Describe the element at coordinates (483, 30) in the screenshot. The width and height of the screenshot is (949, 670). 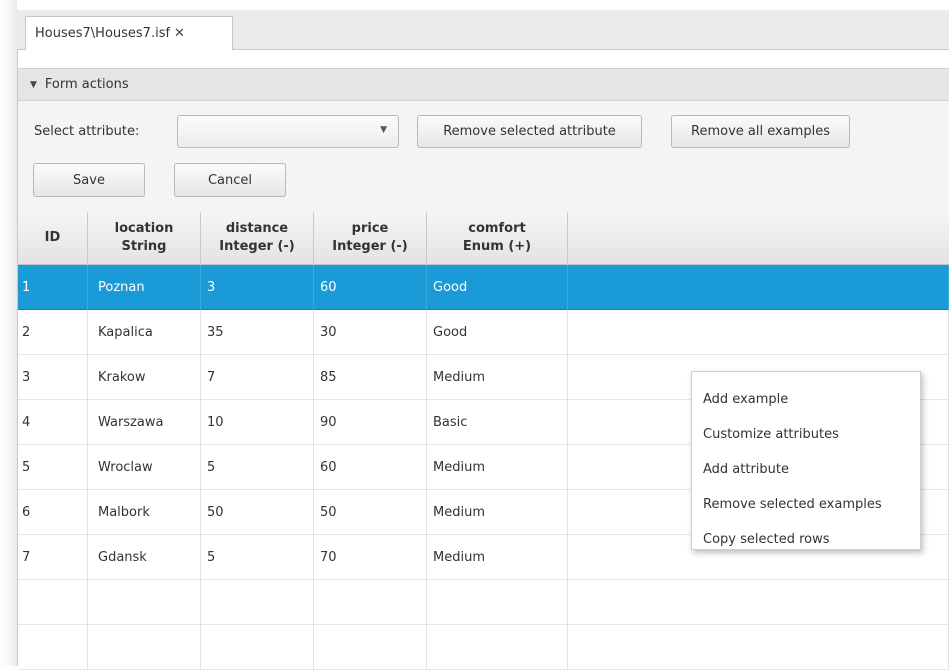
I see `tab-strip: Houses7\Houses7.isf ✕` at that location.